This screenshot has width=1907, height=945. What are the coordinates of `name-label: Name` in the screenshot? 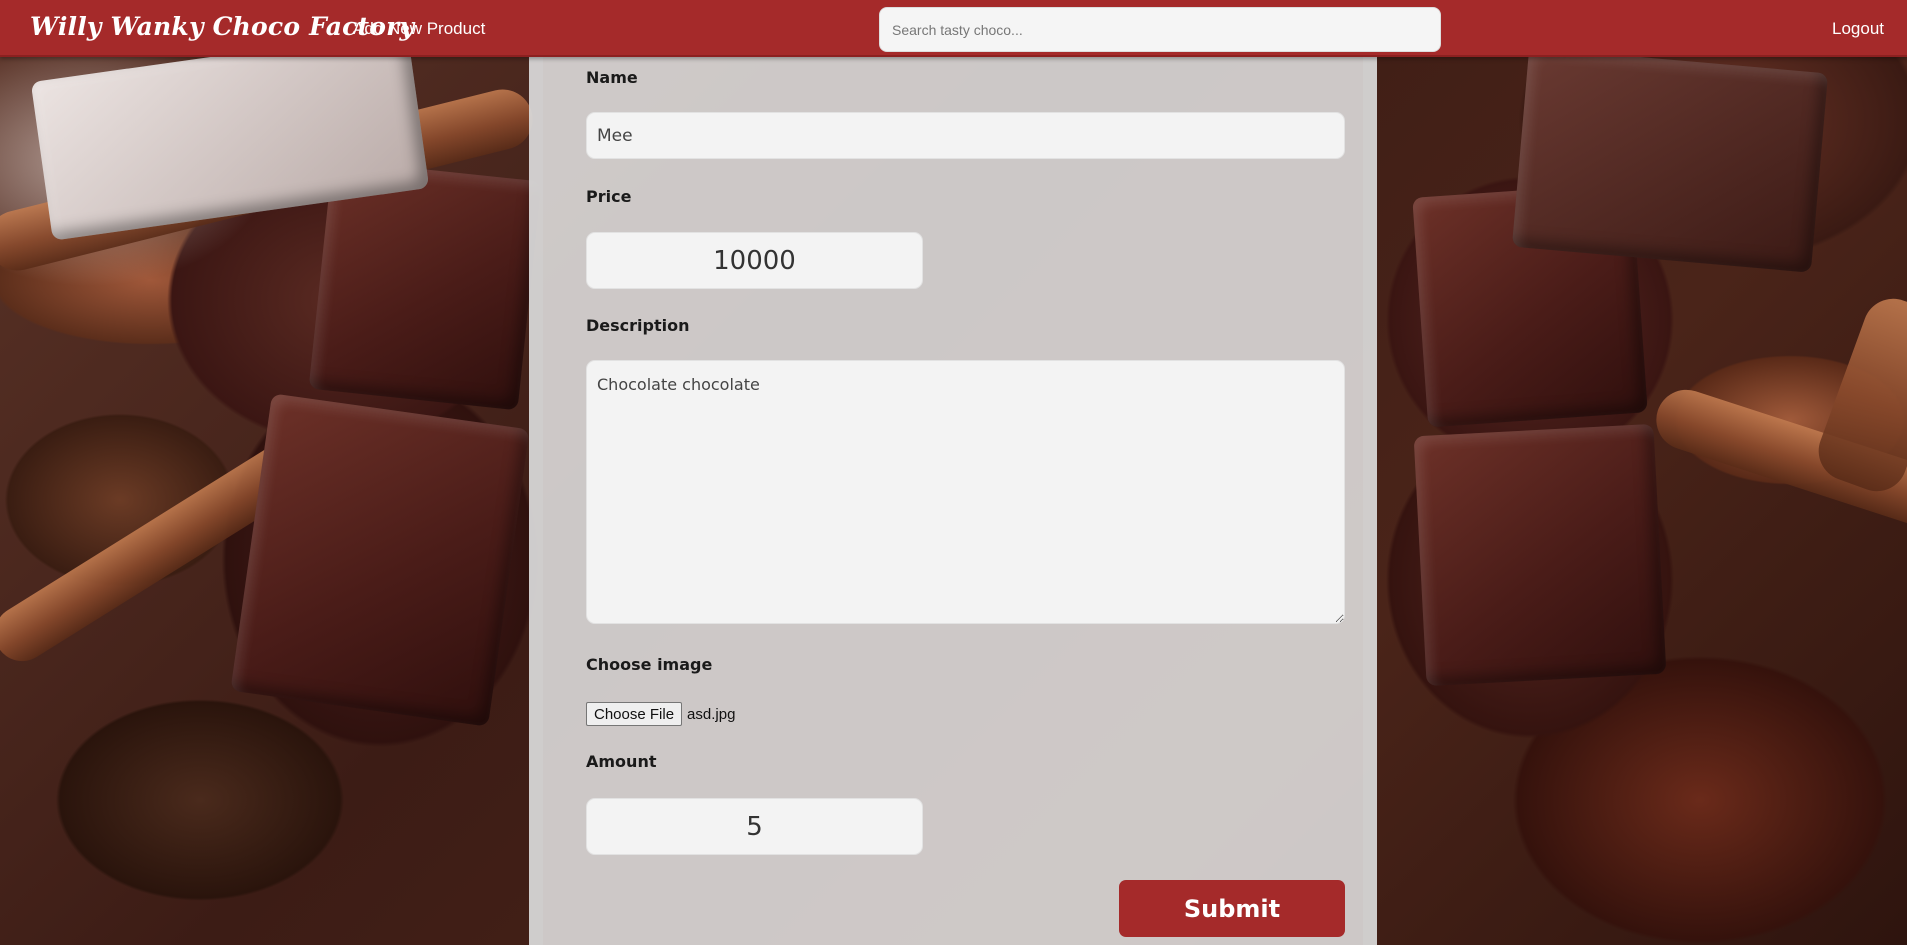 It's located at (612, 77).